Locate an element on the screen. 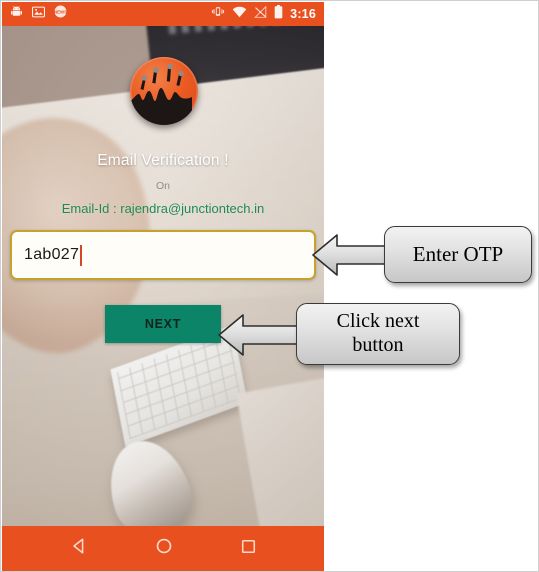 Image resolution: width=539 pixels, height=572 pixels. nav-home-button is located at coordinates (164, 548).